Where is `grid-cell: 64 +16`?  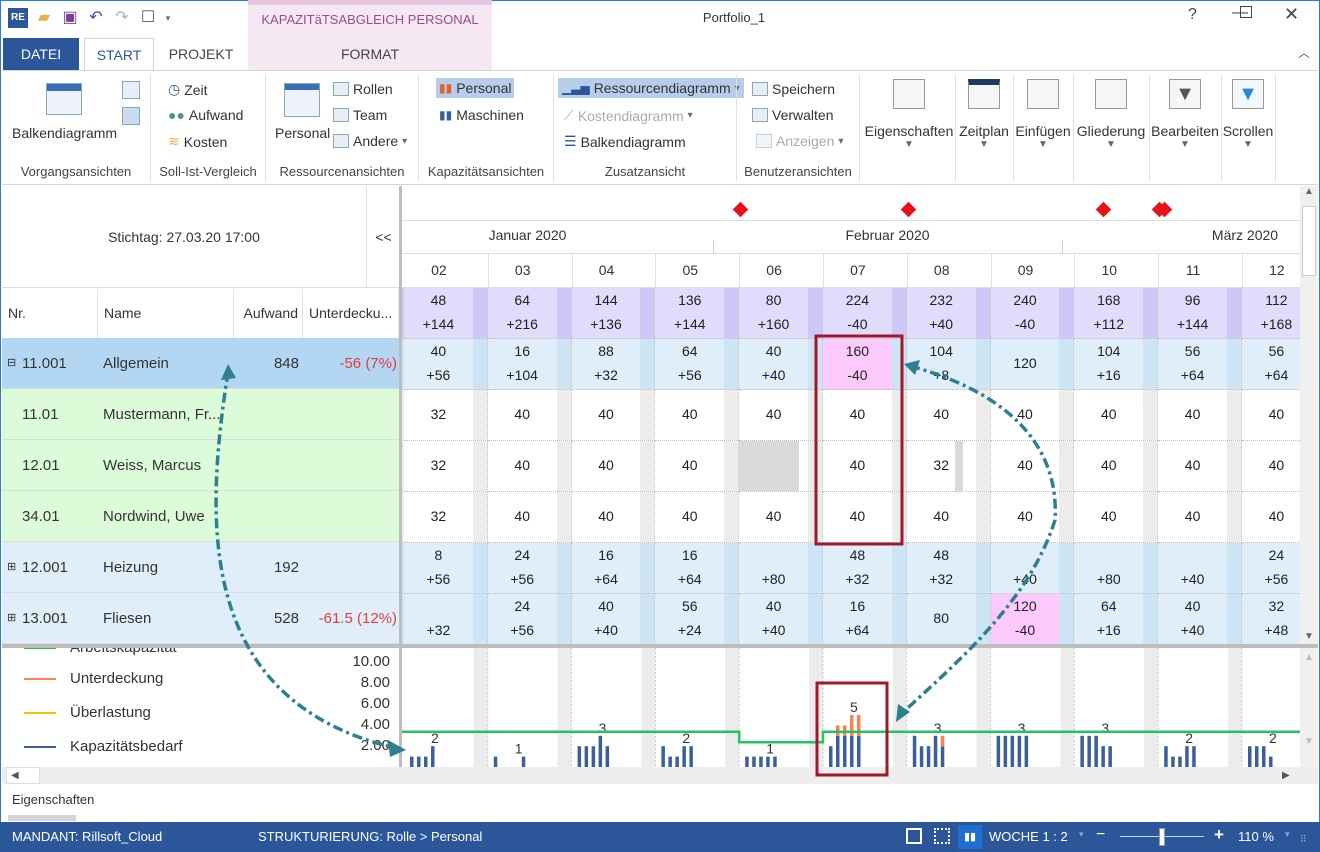 grid-cell: 64 +16 is located at coordinates (1116, 619).